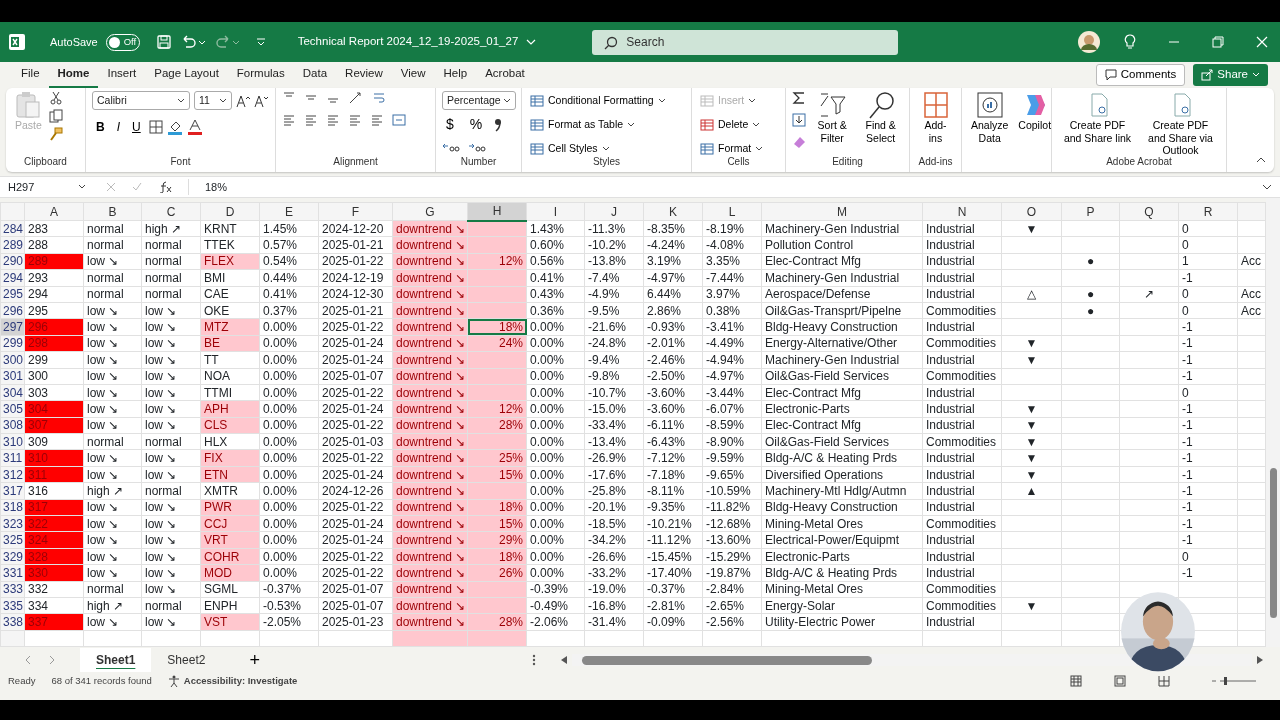 The width and height of the screenshot is (1280, 720). What do you see at coordinates (1090, 211) in the screenshot?
I see `column-header: P` at bounding box center [1090, 211].